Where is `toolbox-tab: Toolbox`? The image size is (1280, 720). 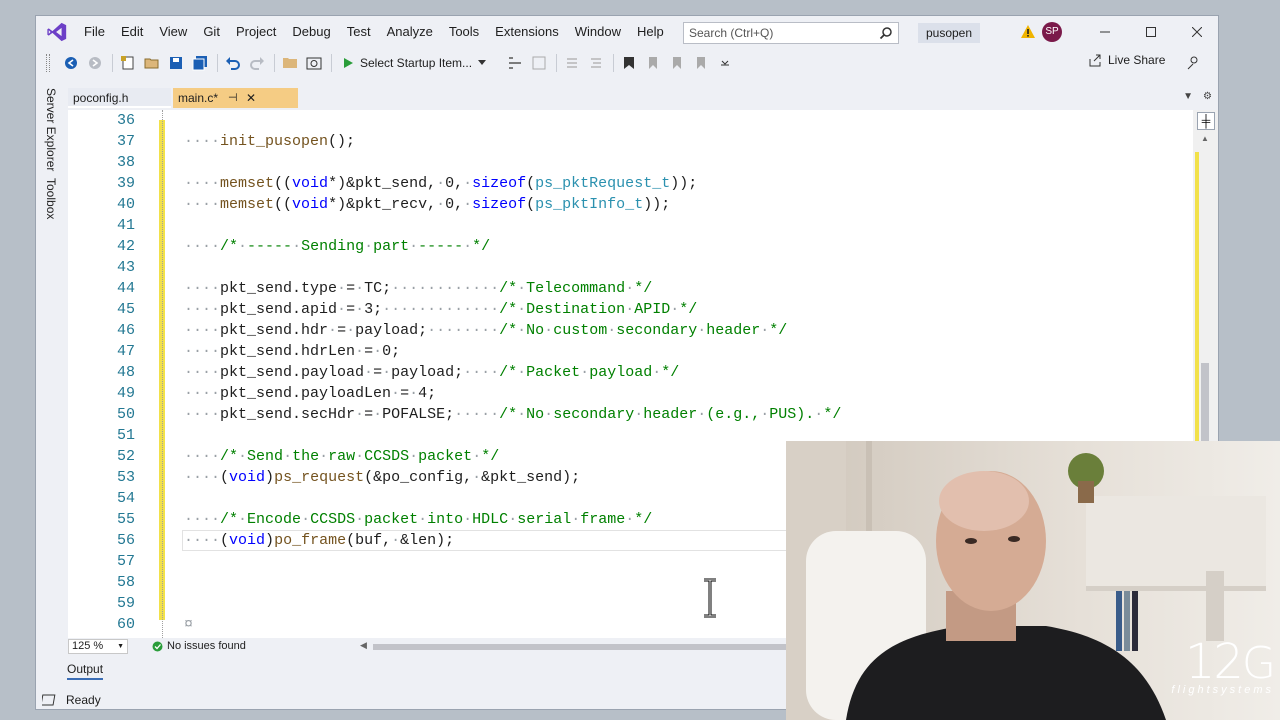
toolbox-tab: Toolbox is located at coordinates (51, 198).